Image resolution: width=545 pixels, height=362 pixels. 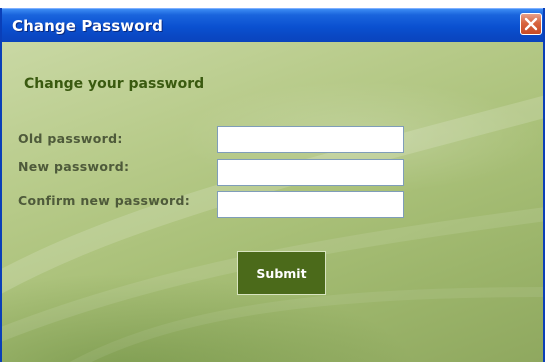 What do you see at coordinates (310, 172) in the screenshot?
I see `new-password-field` at bounding box center [310, 172].